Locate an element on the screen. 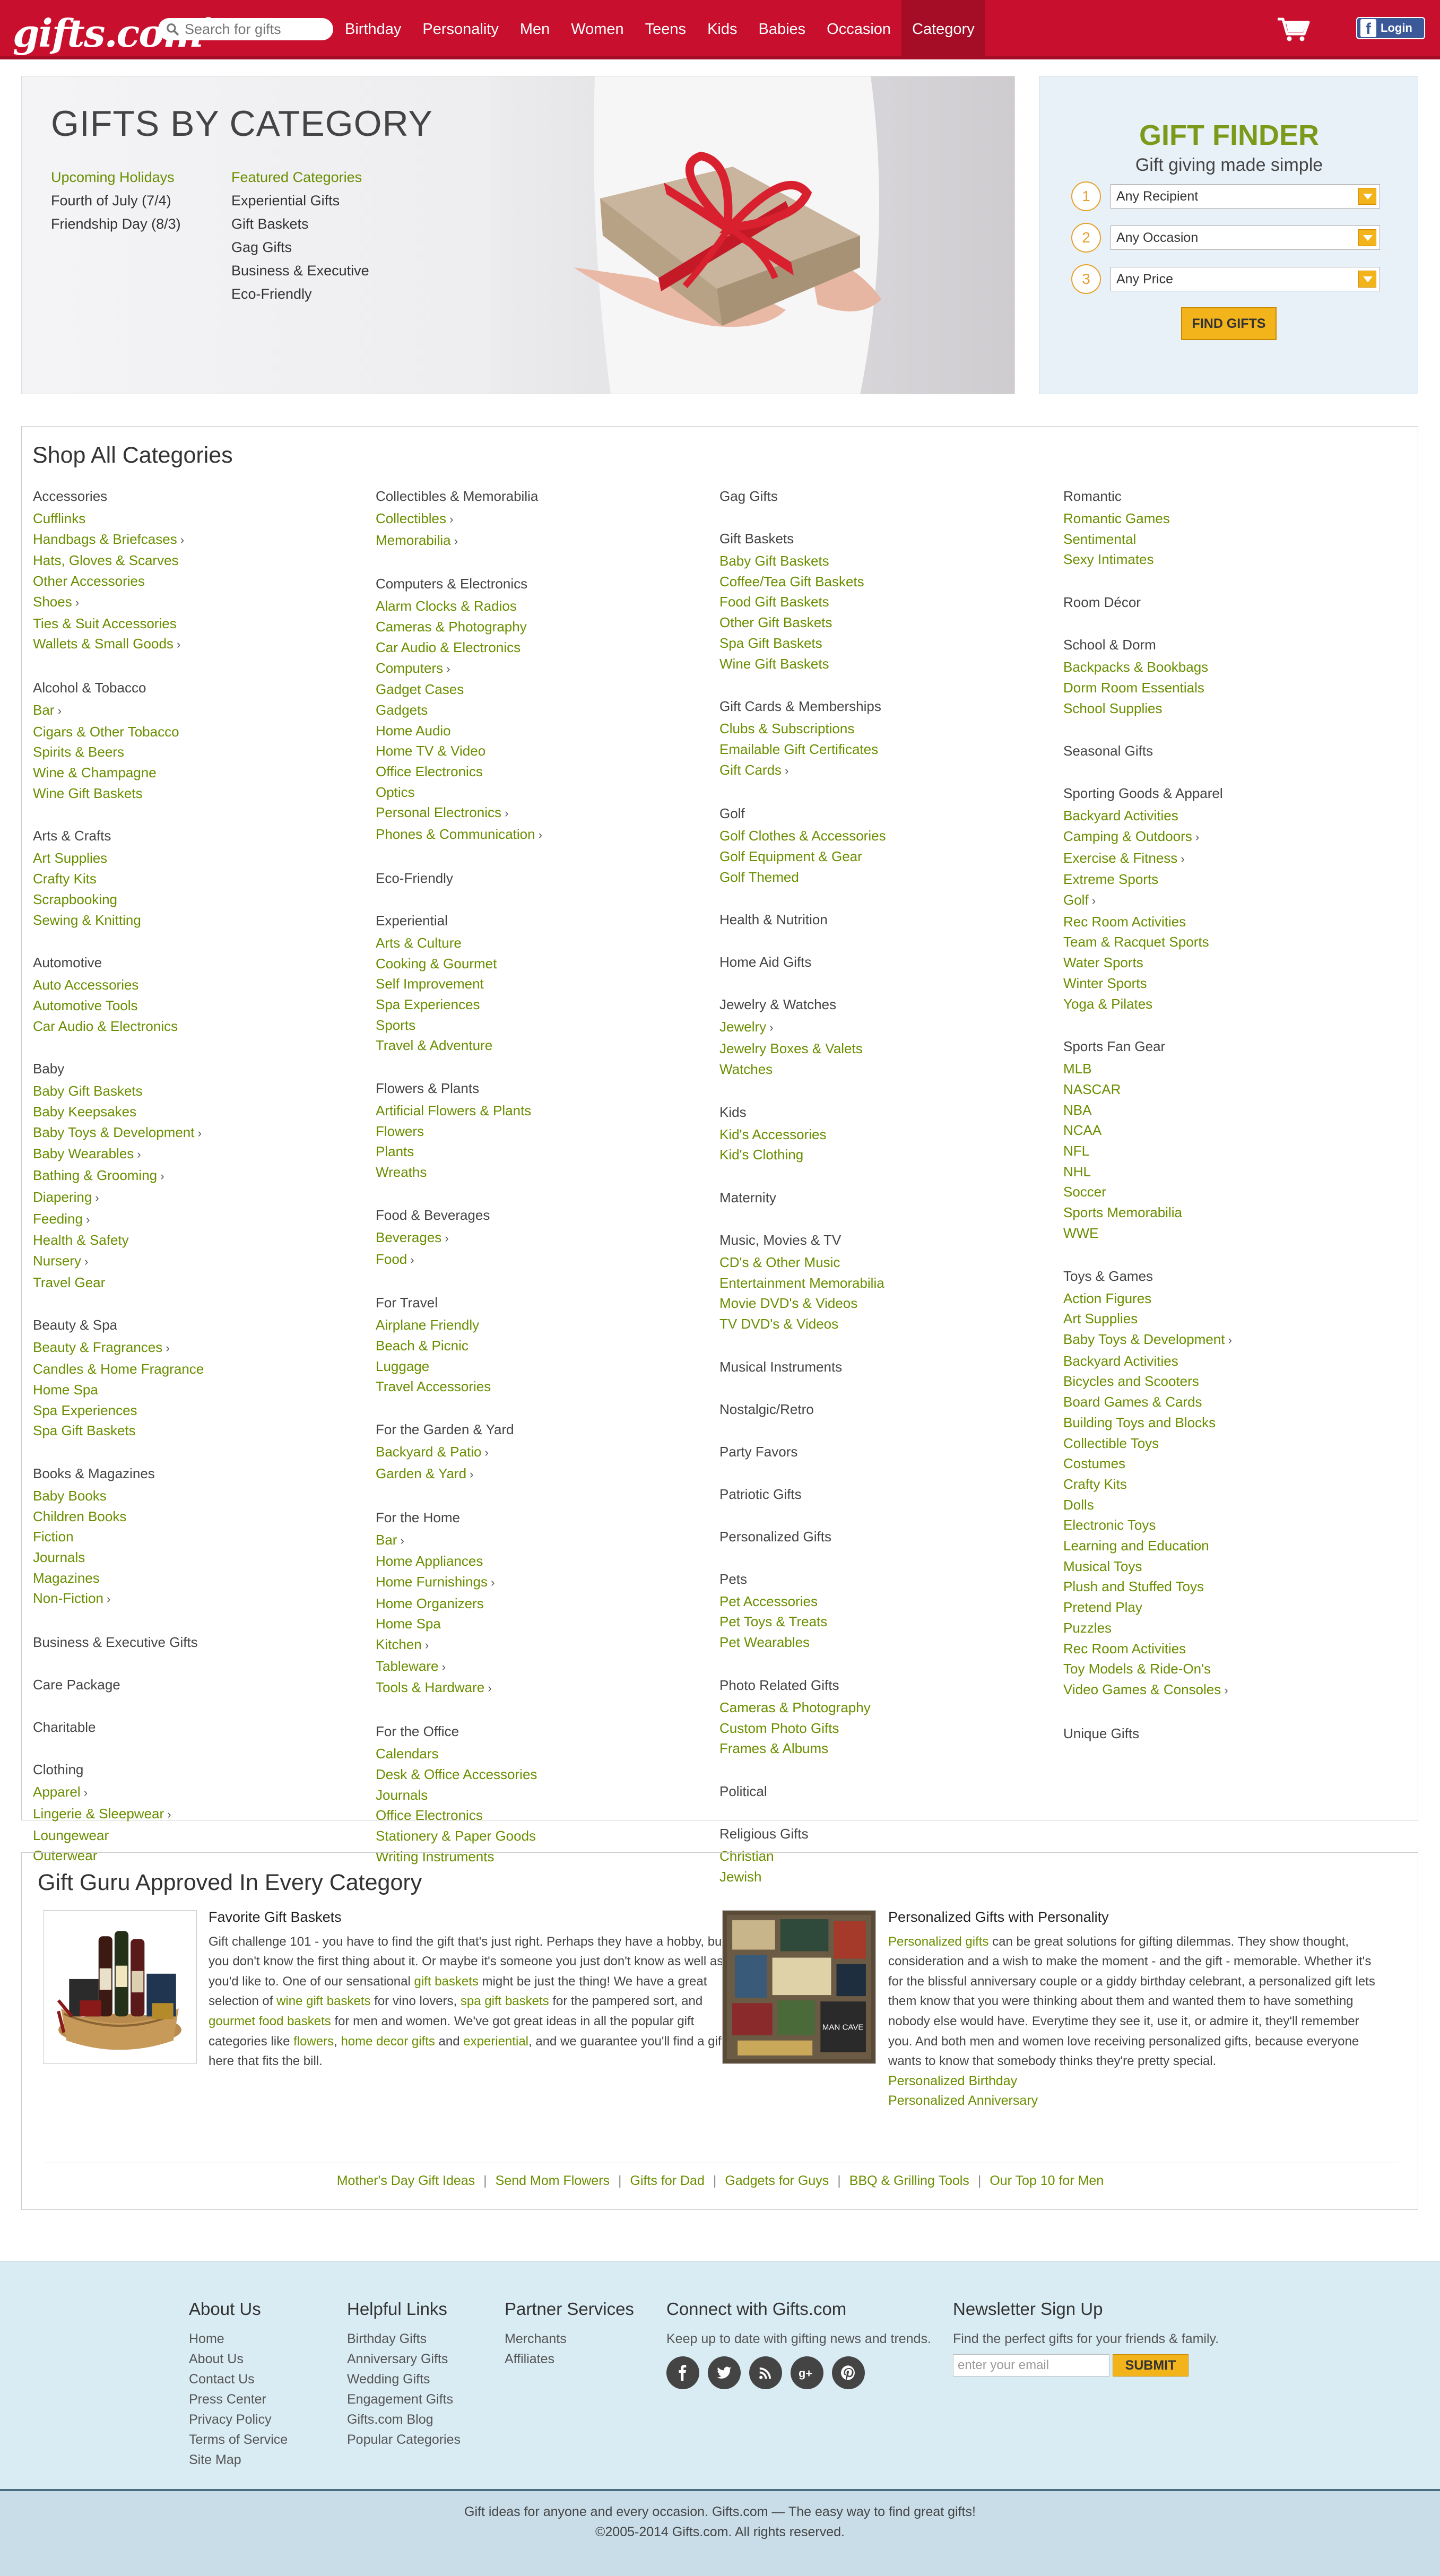  category-link: Alarm Clocks & Radios is located at coordinates (545, 606).